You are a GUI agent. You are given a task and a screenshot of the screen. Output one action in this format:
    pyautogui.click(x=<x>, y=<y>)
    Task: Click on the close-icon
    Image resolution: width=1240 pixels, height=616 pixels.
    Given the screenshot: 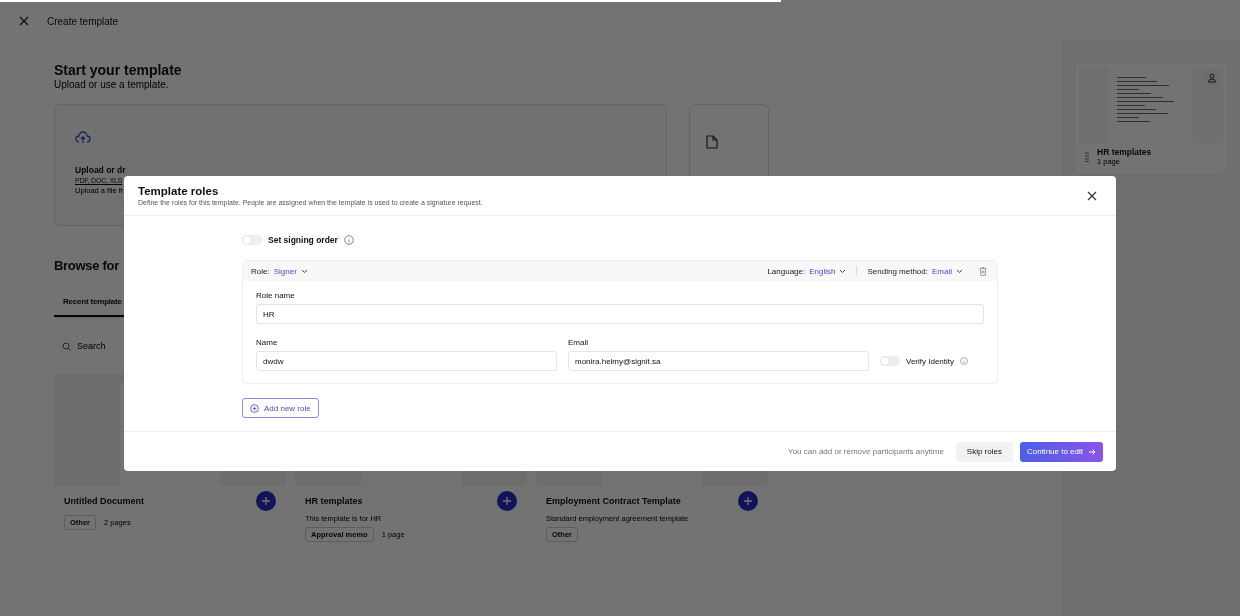 What is the action you would take?
    pyautogui.click(x=1092, y=195)
    